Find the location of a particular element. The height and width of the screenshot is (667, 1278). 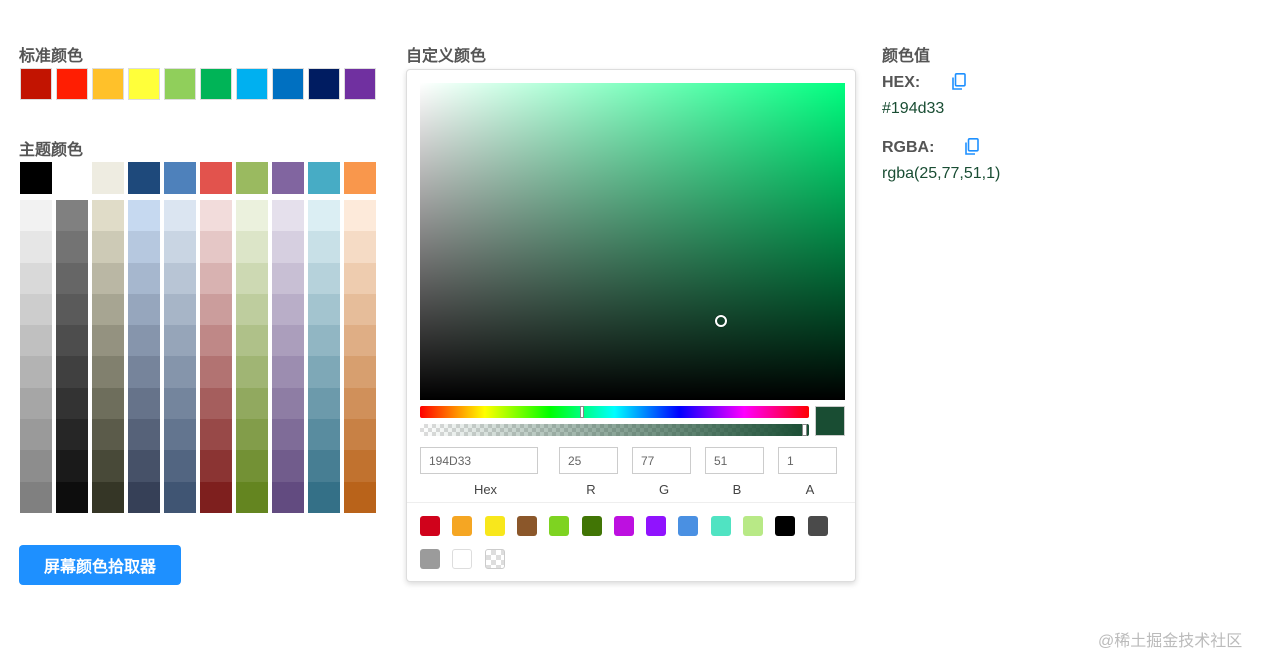

alpha-slider-handle is located at coordinates (804, 430).